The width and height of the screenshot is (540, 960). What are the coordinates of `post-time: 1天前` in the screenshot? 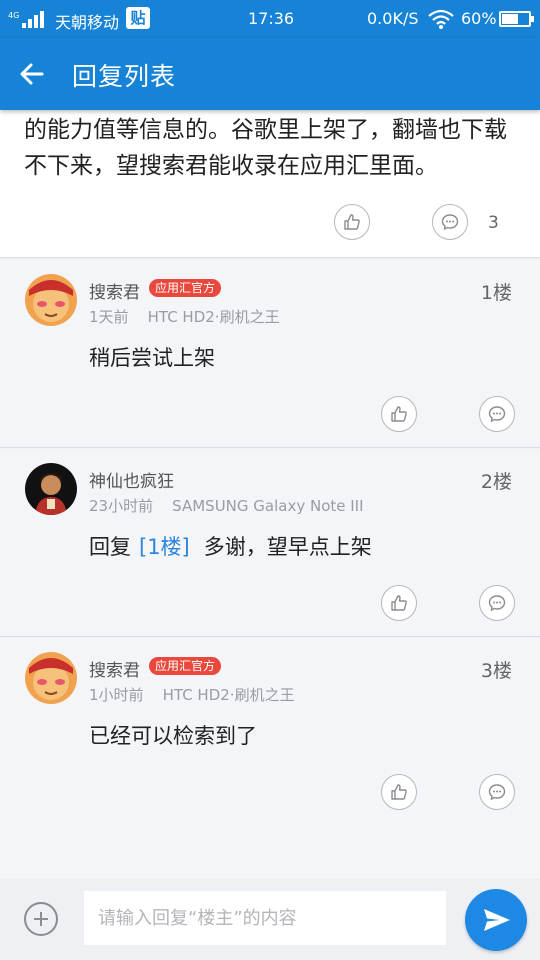 It's located at (109, 317).